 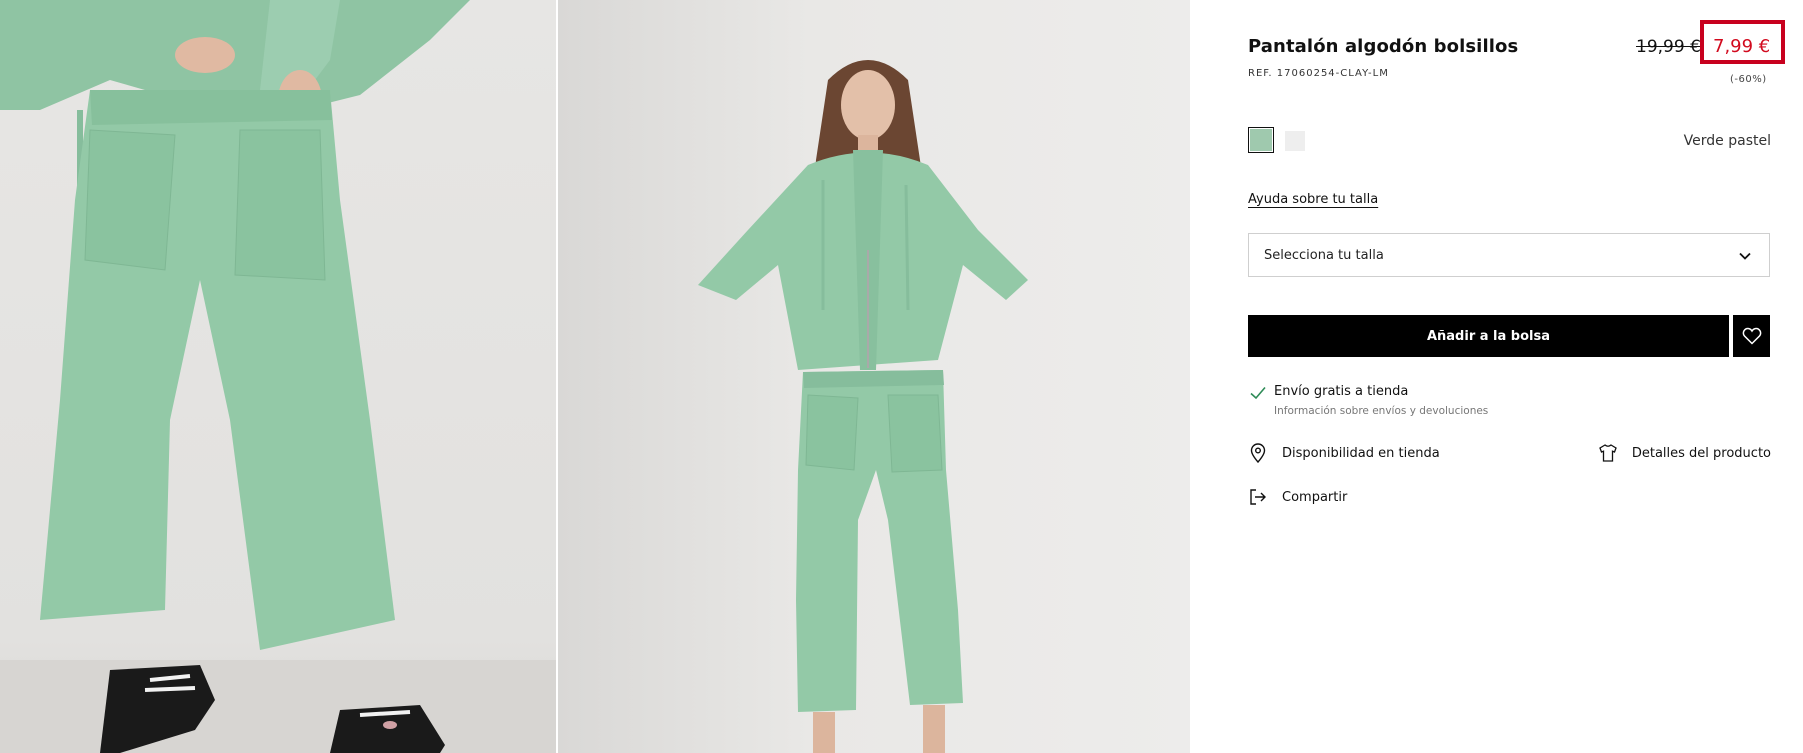 What do you see at coordinates (1509, 255) in the screenshot?
I see `size-select-dropdown: Selecciona tu talla` at bounding box center [1509, 255].